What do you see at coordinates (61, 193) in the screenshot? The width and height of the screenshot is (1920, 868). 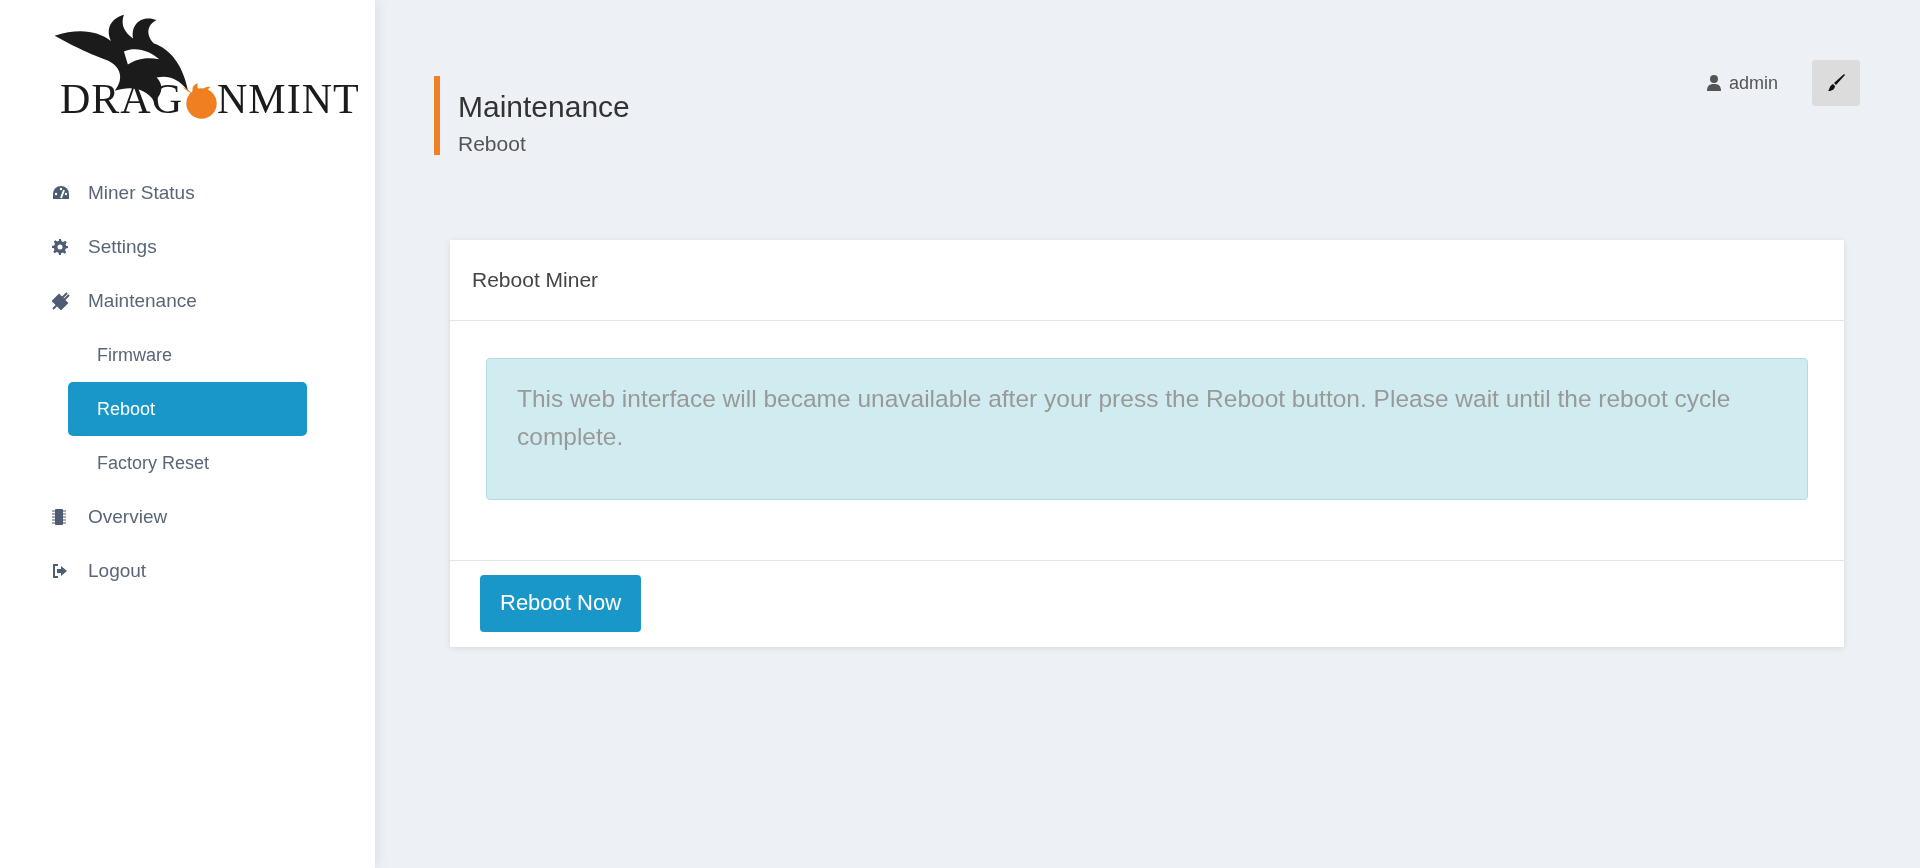 I see `gauge-icon` at bounding box center [61, 193].